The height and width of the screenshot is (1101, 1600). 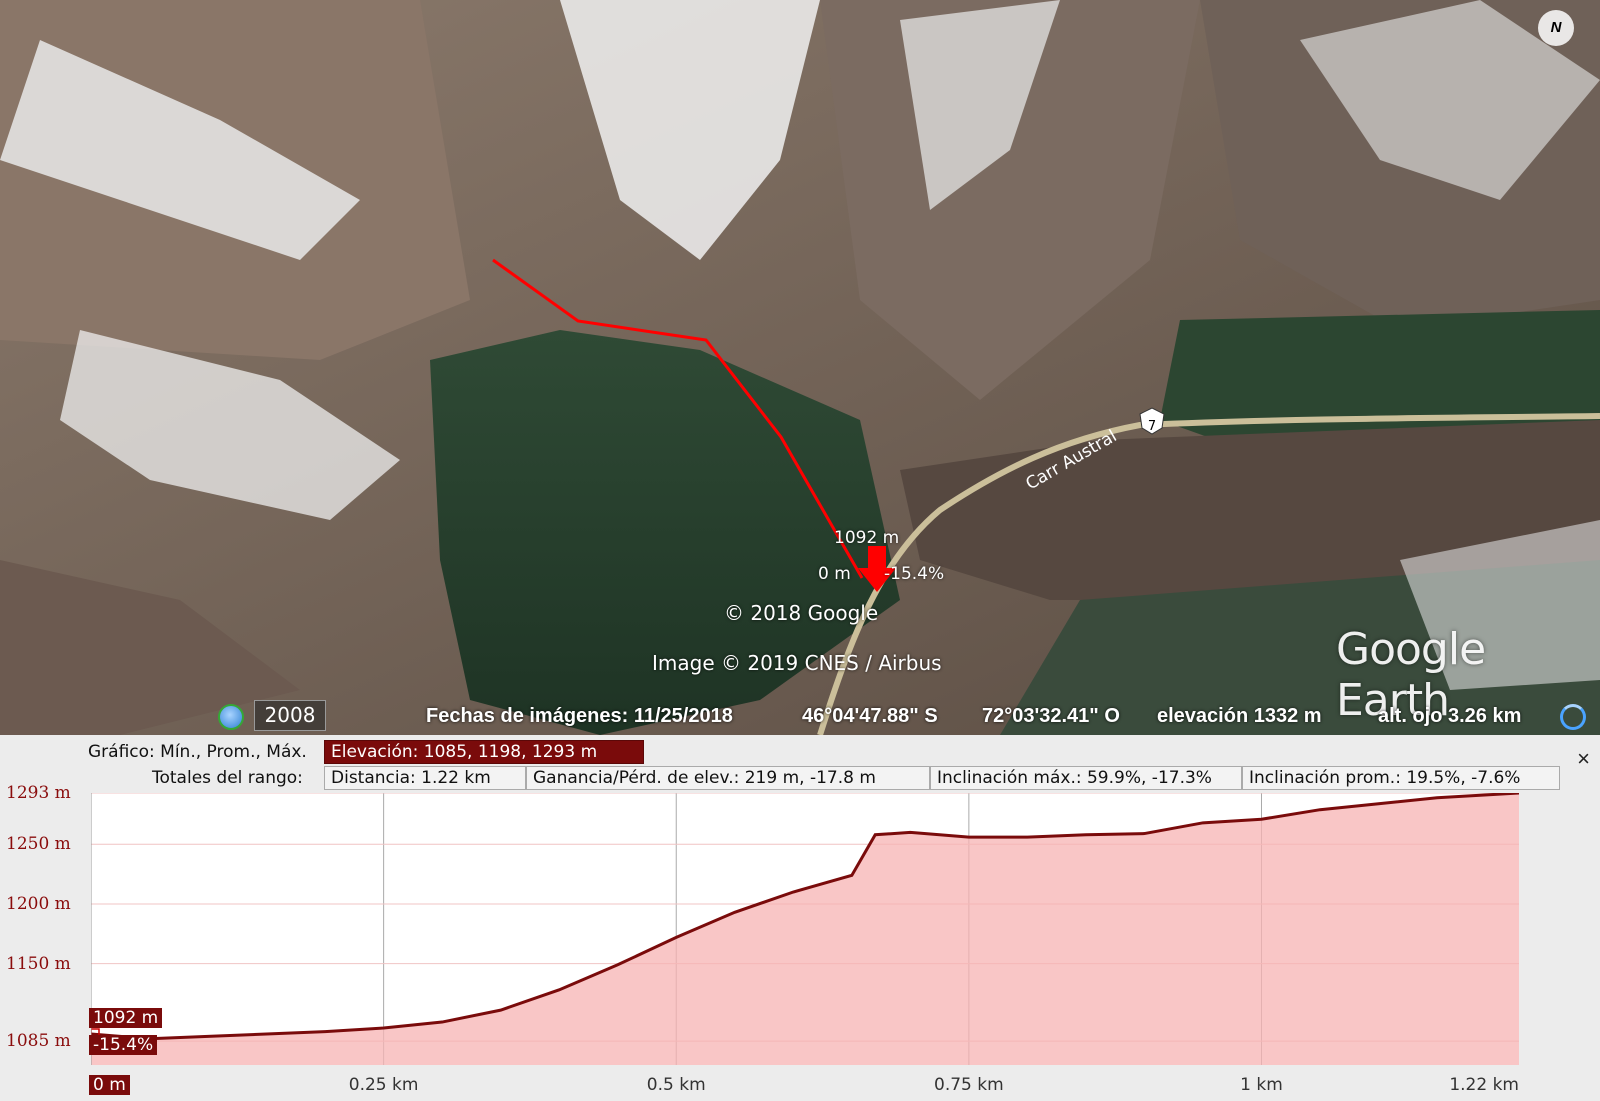 What do you see at coordinates (290, 715) in the screenshot?
I see `historical-year-box: 2008` at bounding box center [290, 715].